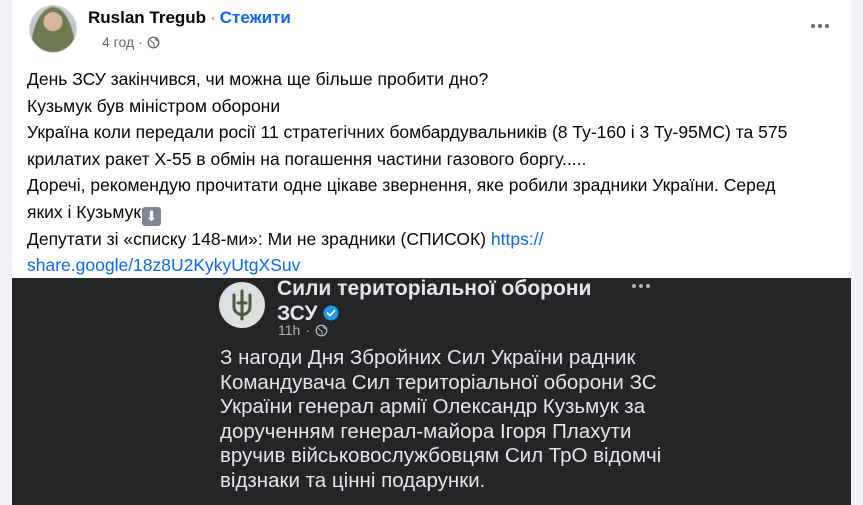 The width and height of the screenshot is (863, 505). Describe the element at coordinates (255, 17) in the screenshot. I see `follow-button: Стежити` at that location.